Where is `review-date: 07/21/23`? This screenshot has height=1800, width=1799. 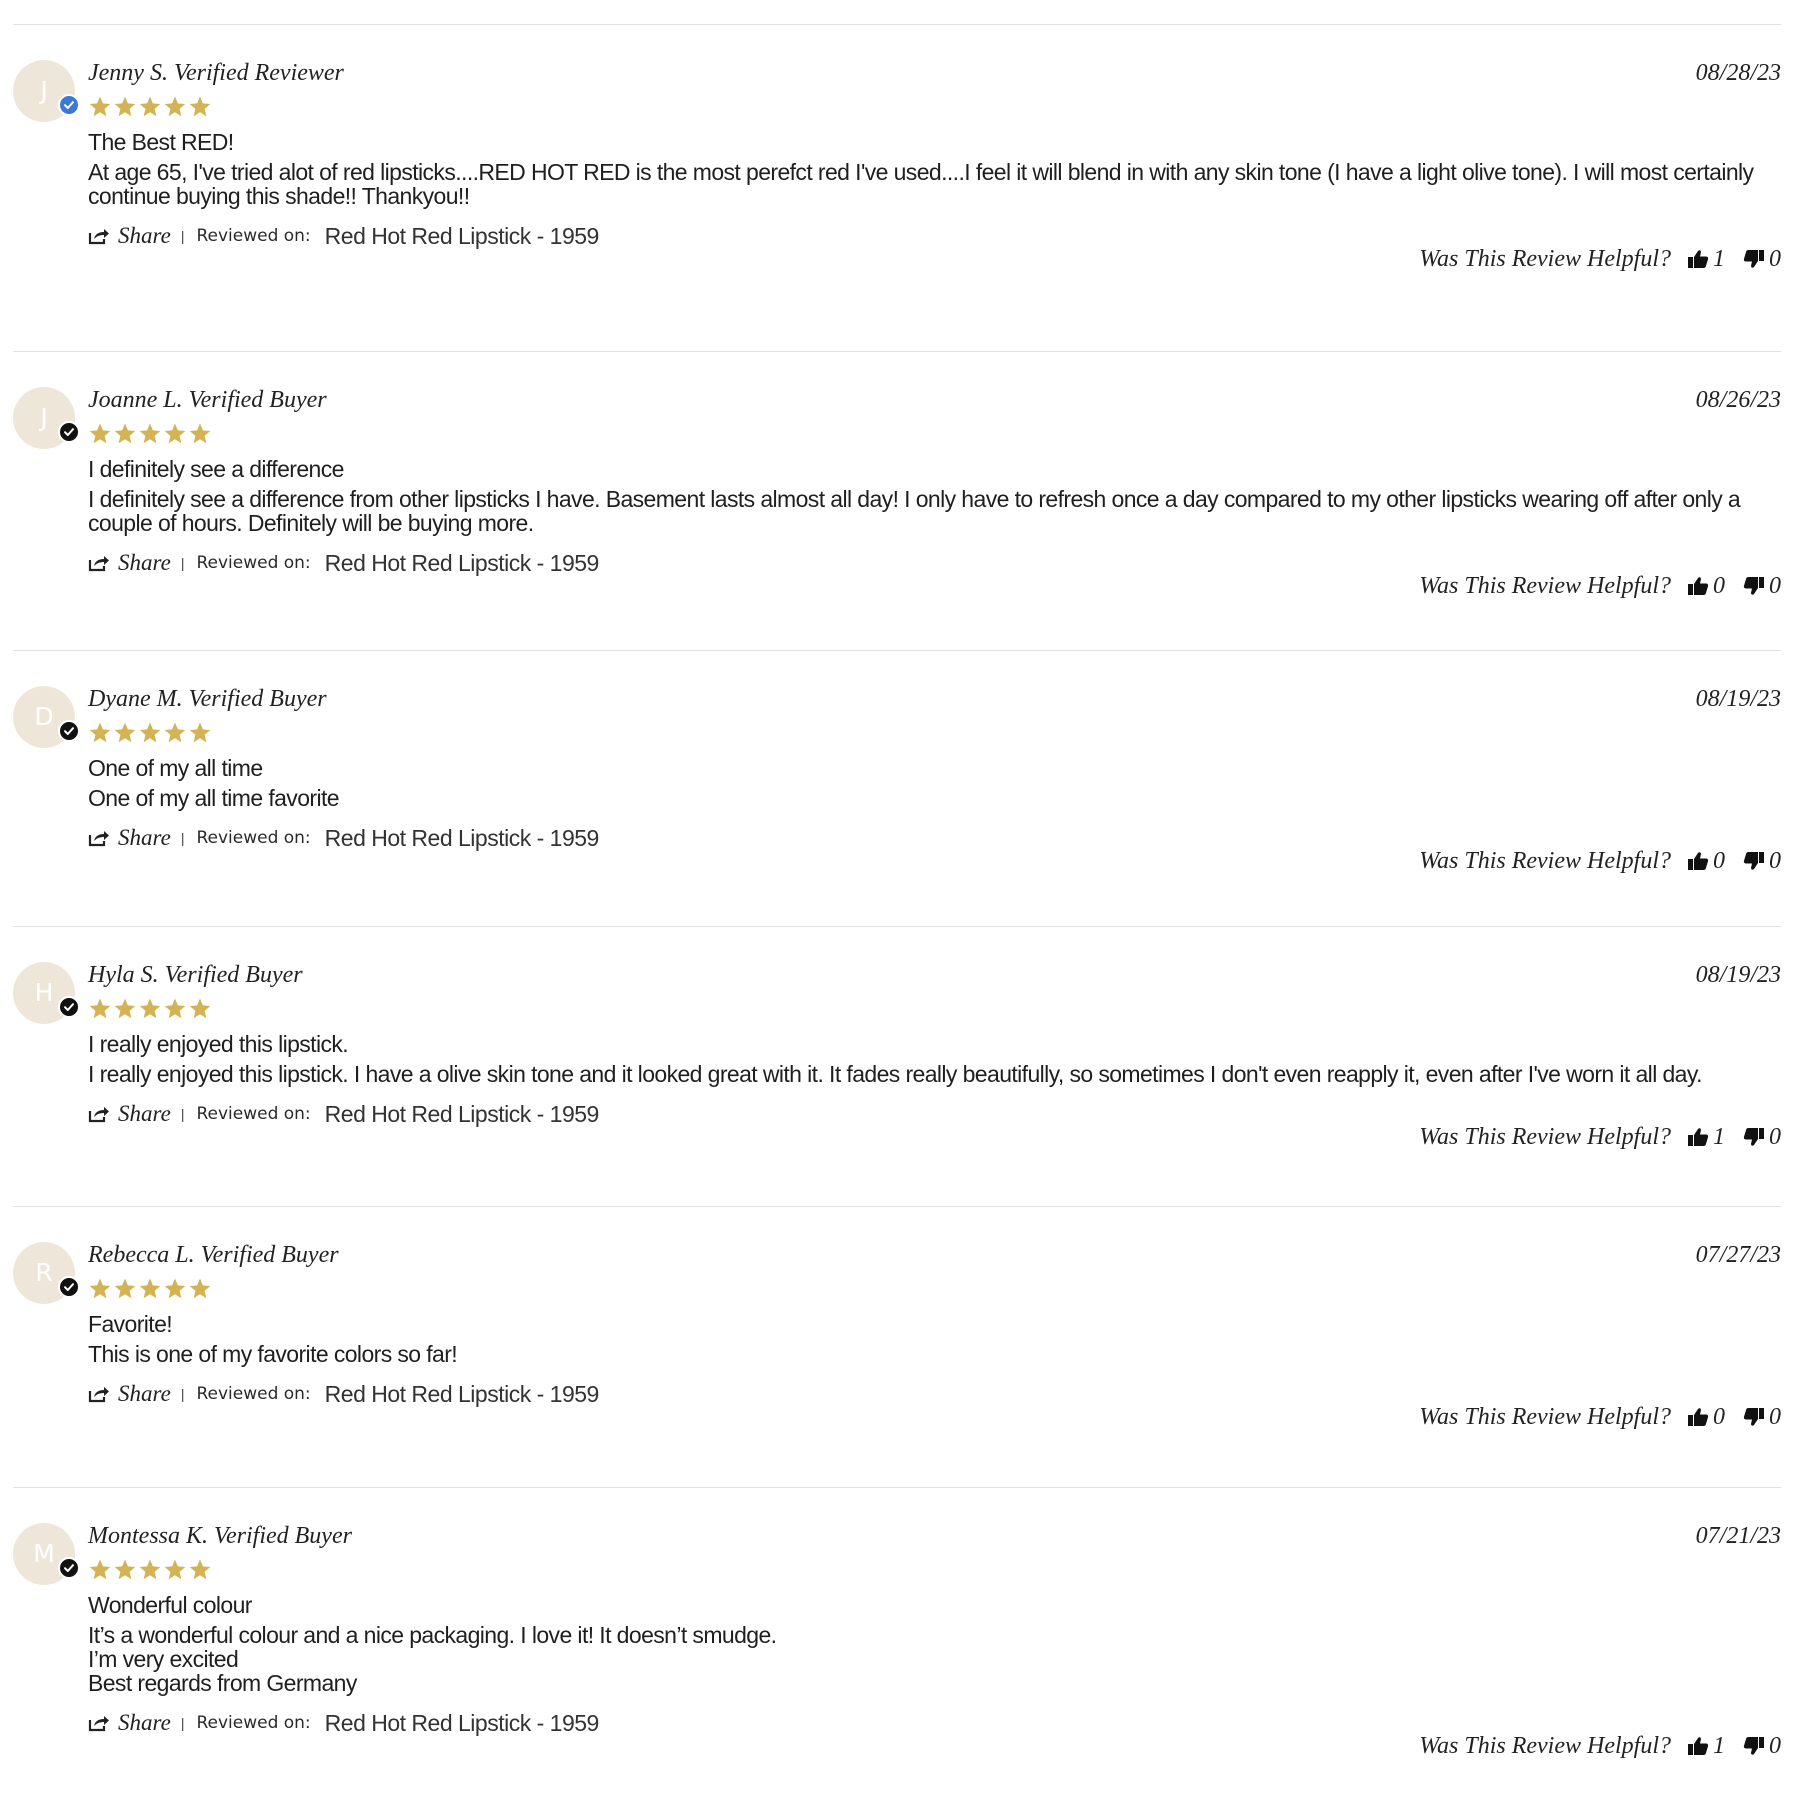
review-date: 07/21/23 is located at coordinates (1738, 1536).